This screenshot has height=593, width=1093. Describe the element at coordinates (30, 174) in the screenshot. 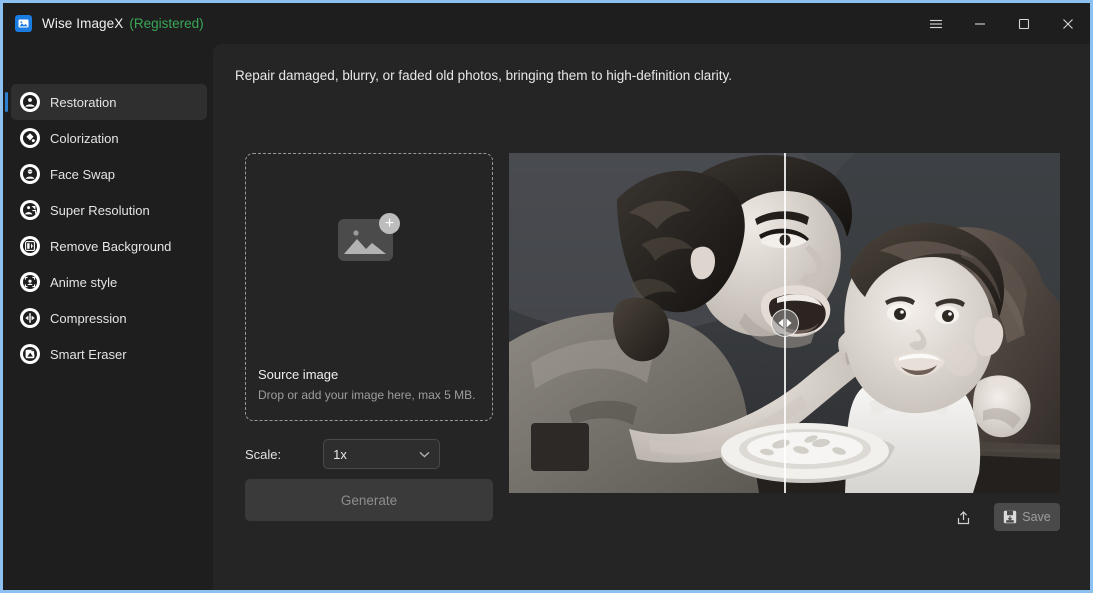

I see `face-swap-icon` at that location.